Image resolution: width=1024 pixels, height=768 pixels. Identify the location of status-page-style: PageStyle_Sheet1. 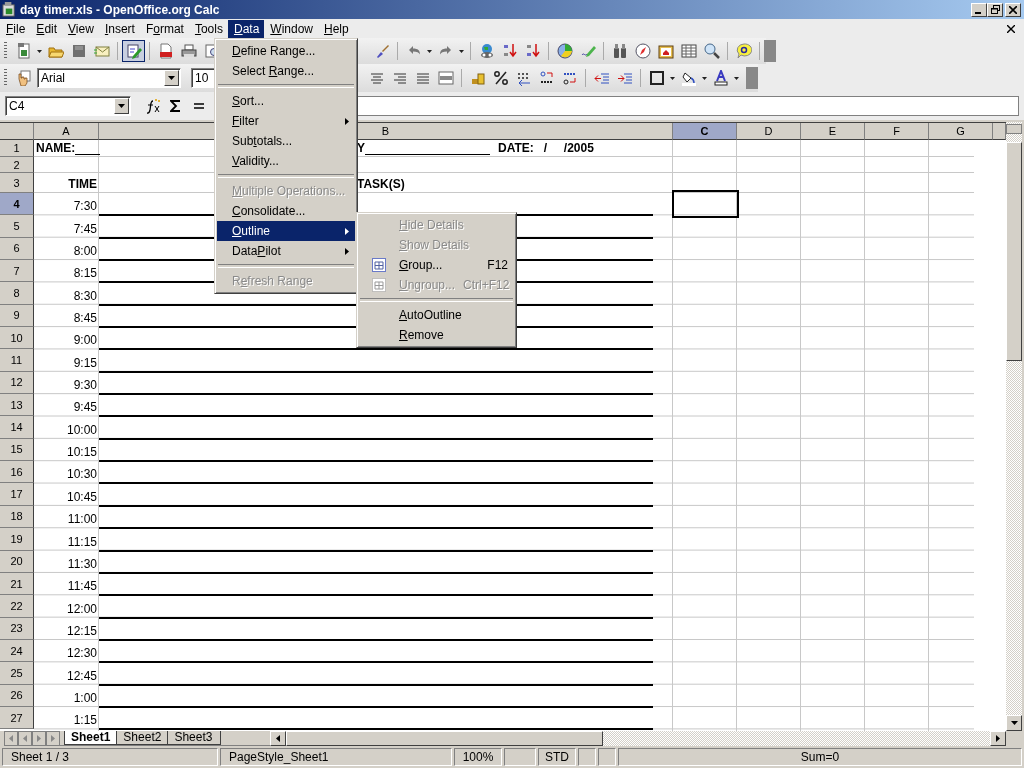
(336, 757).